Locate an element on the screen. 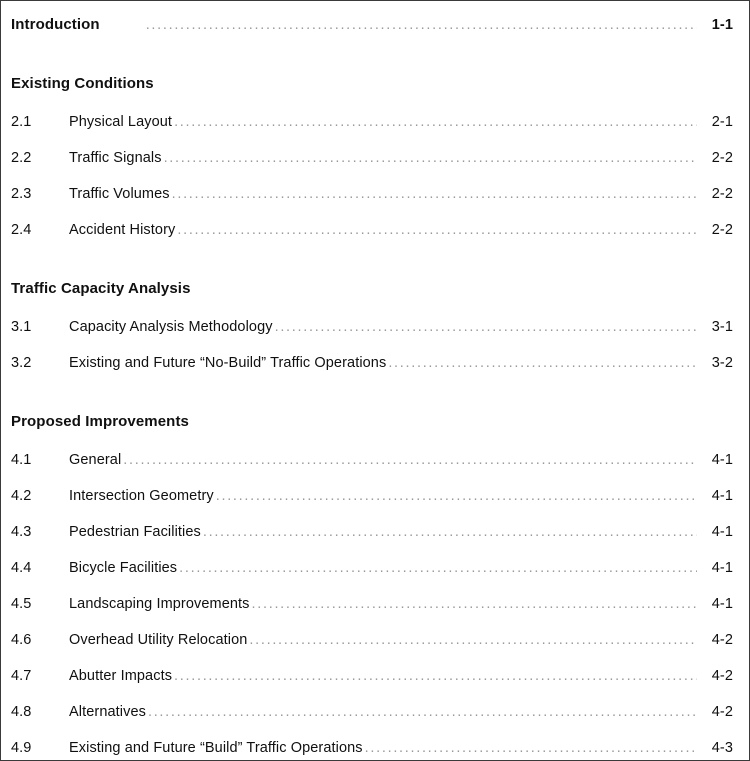 Image resolution: width=750 pixels, height=761 pixels. toc-entry-number: 3.2 is located at coordinates (21, 363).